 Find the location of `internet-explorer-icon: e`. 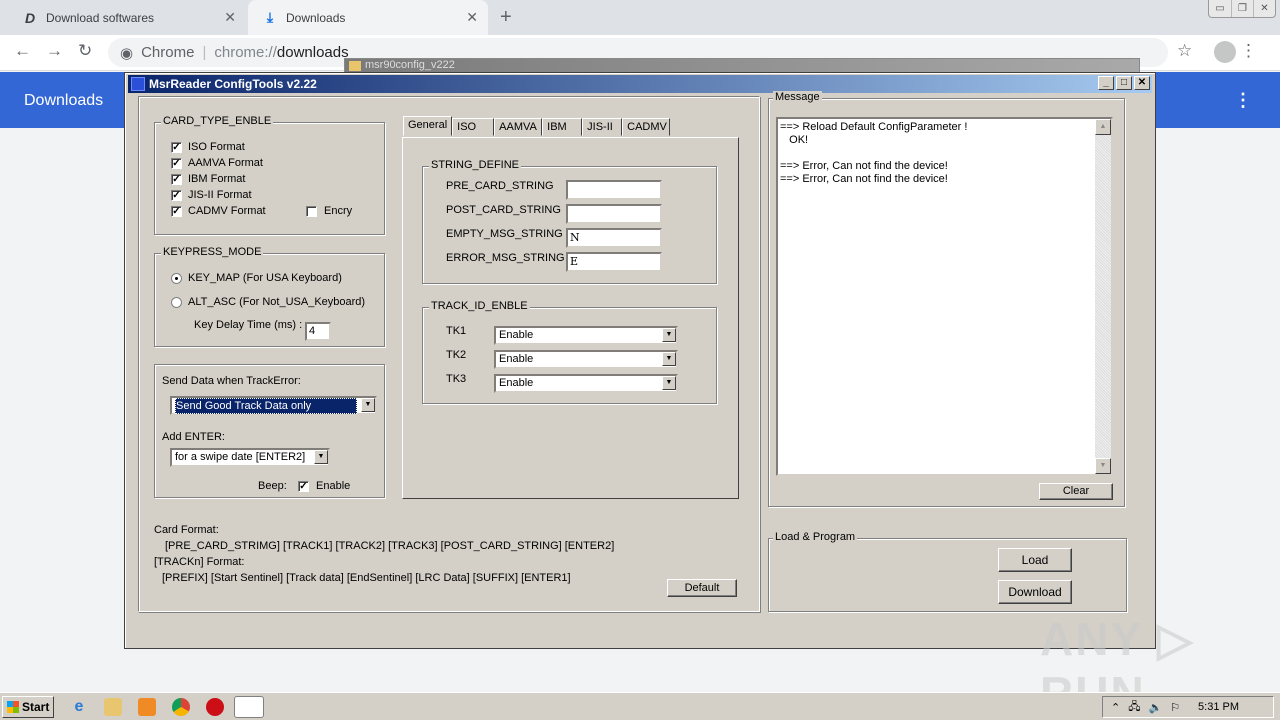

internet-explorer-icon: e is located at coordinates (79, 707).